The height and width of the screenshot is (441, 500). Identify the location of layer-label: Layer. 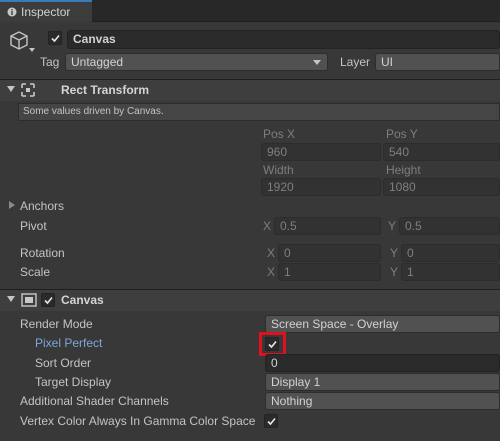
(355, 62).